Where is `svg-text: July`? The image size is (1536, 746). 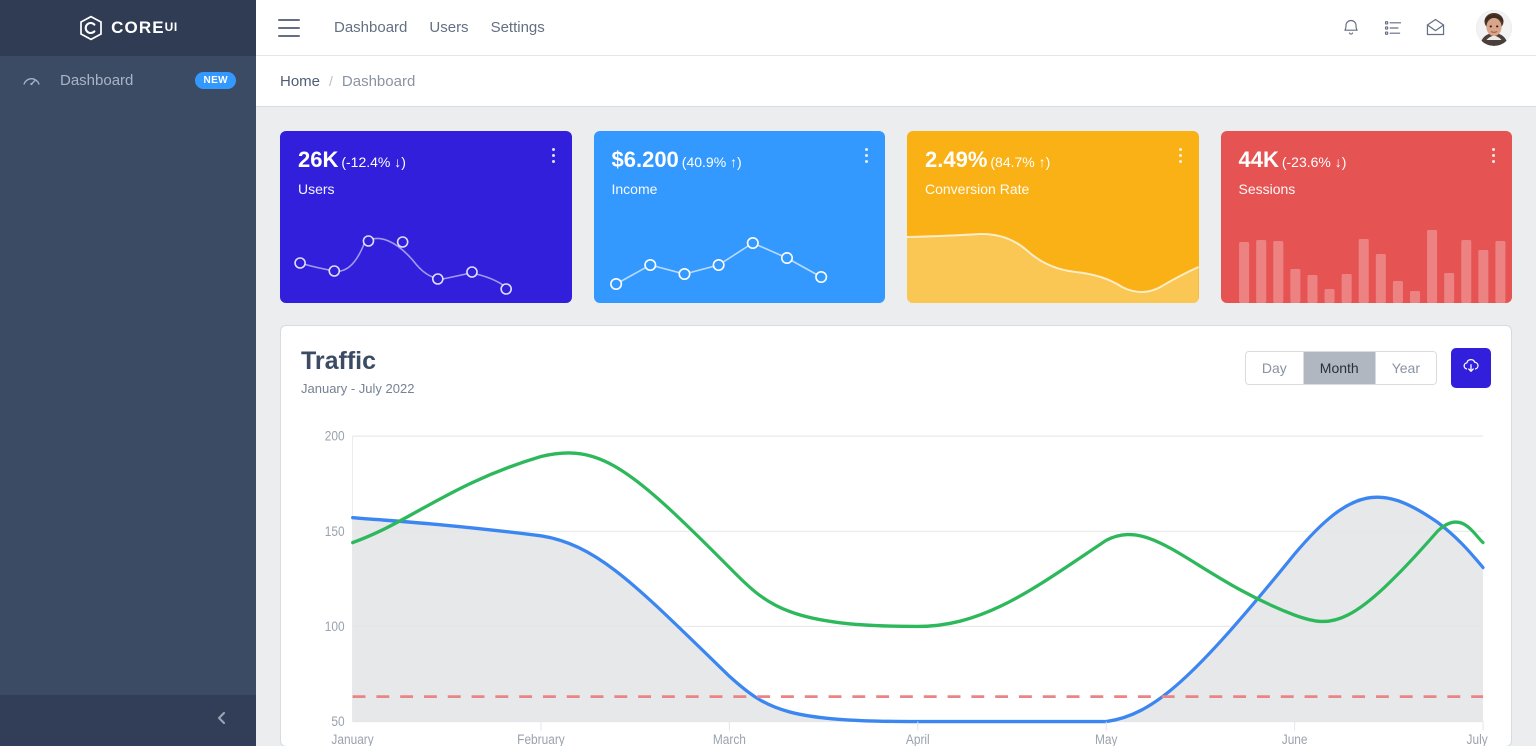
svg-text: July is located at coordinates (1478, 738).